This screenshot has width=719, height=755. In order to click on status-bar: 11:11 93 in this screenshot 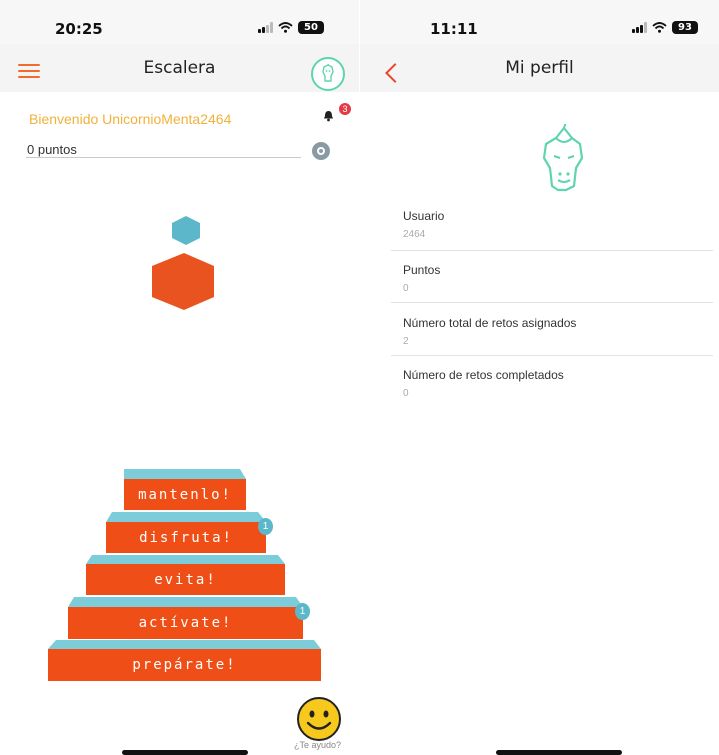, I will do `click(539, 22)`.